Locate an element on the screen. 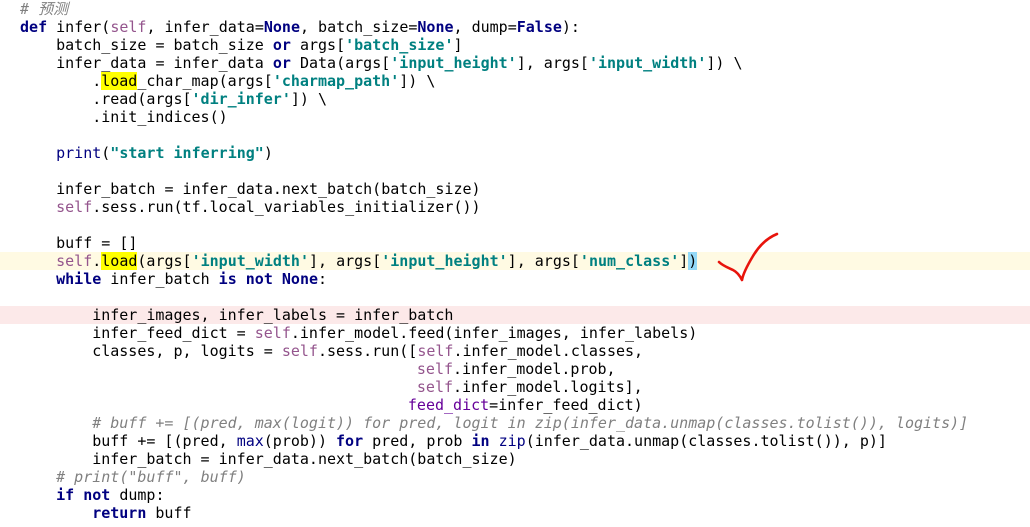 This screenshot has width=1030, height=527. code-token: buff += [(pred, is located at coordinates (164, 441).